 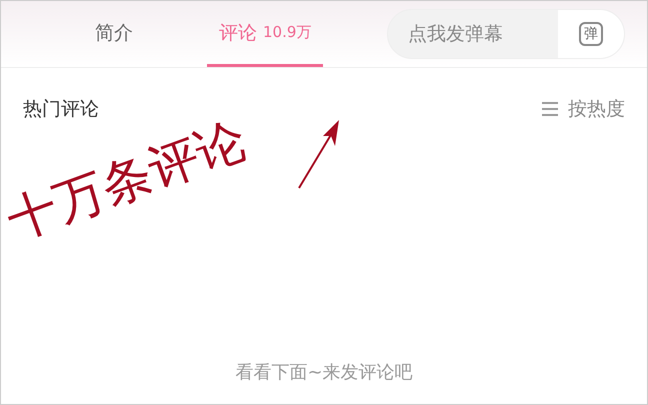 What do you see at coordinates (591, 34) in the screenshot?
I see `danmaku-button: 弹` at bounding box center [591, 34].